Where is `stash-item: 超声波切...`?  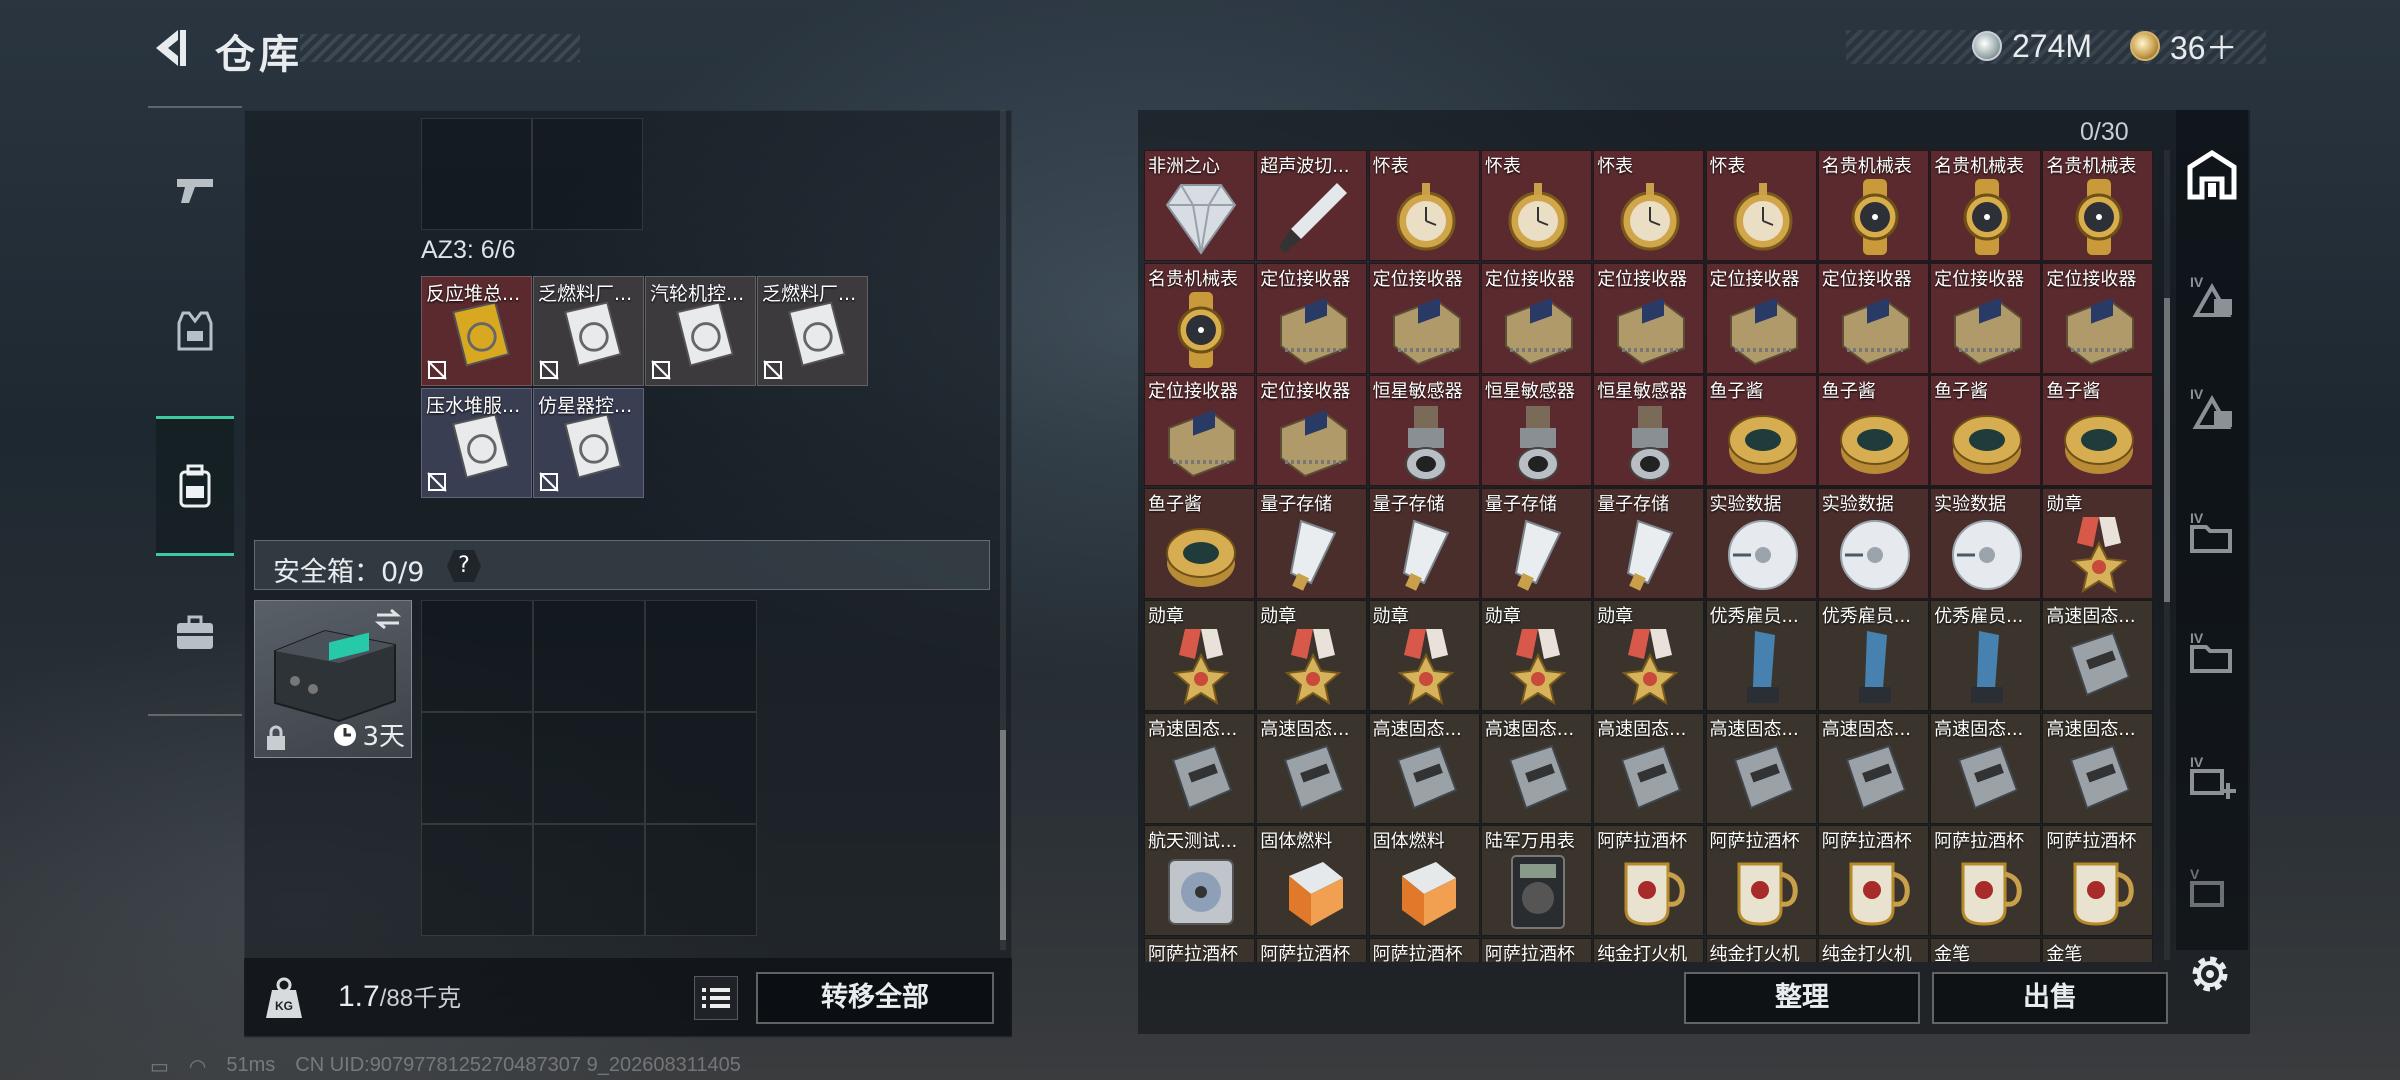 stash-item: 超声波切... is located at coordinates (1312, 205).